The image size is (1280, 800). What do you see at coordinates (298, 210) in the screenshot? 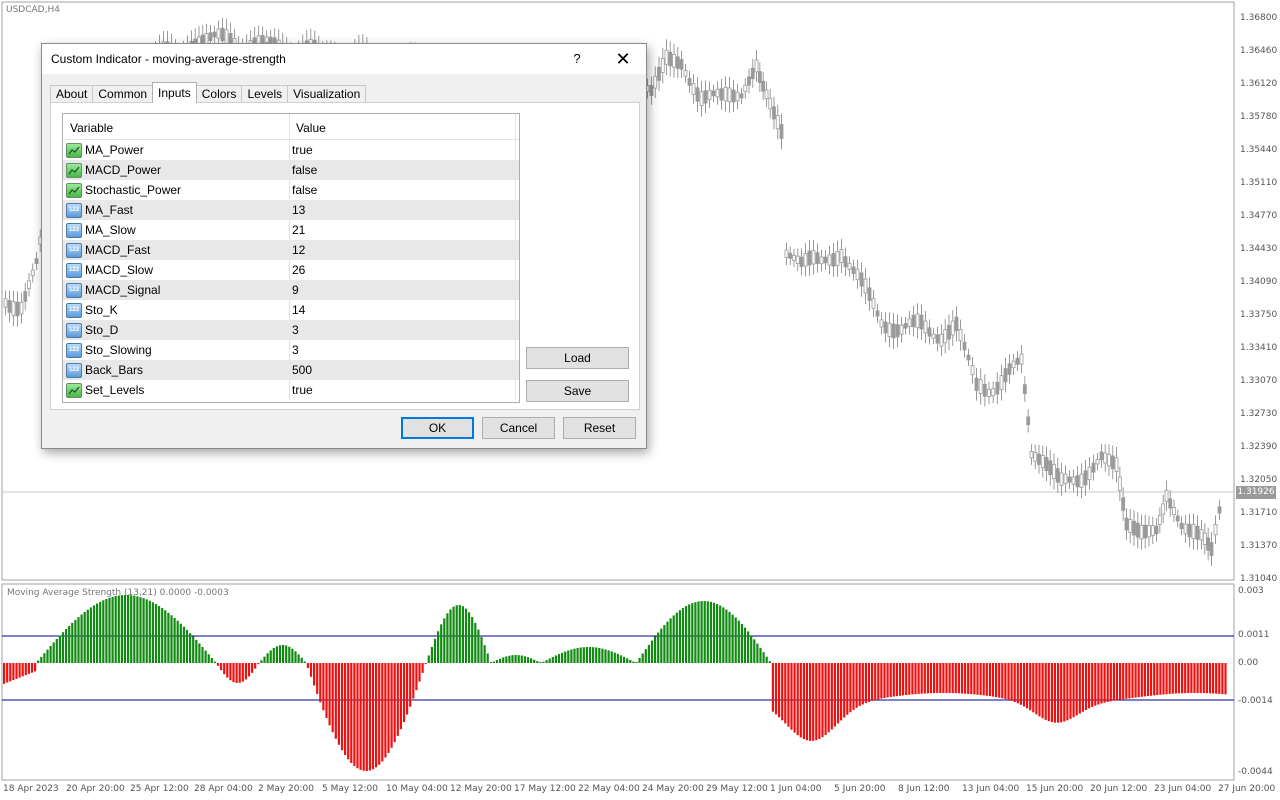
I see `variable-value: 13` at bounding box center [298, 210].